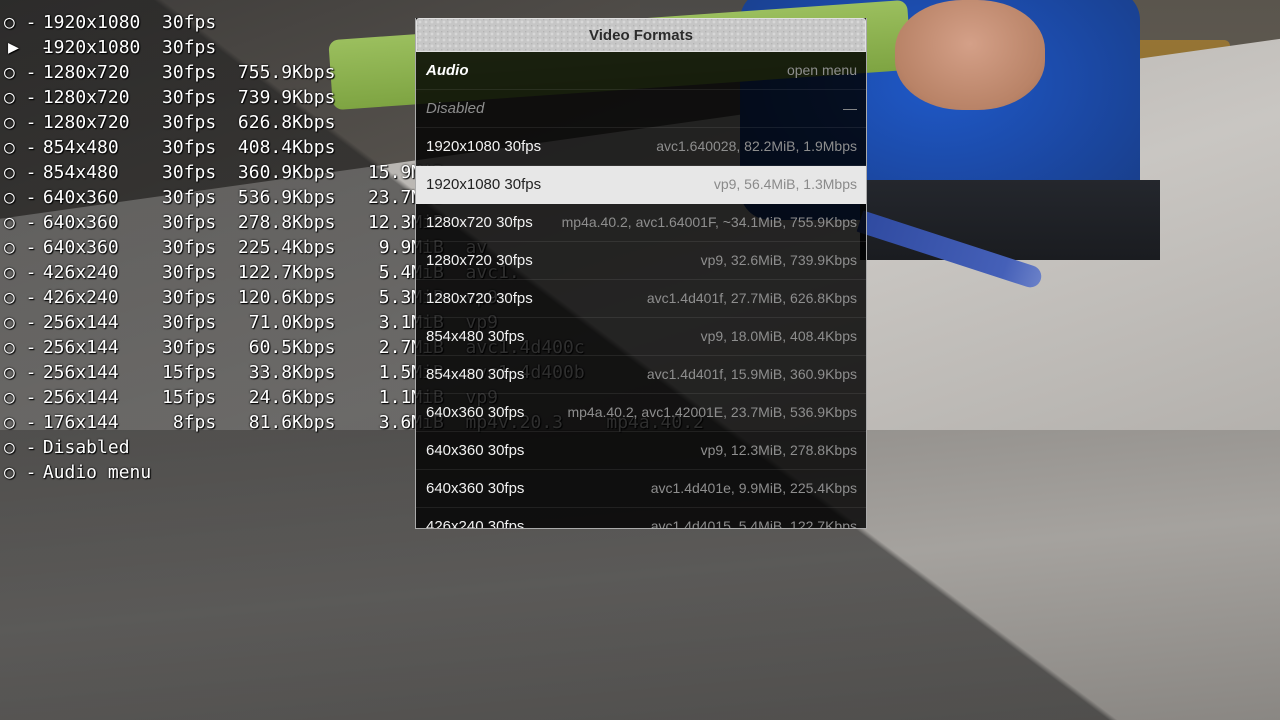 Image resolution: width=1280 pixels, height=720 pixels. I want to click on menu-title: Video Formats, so click(641, 35).